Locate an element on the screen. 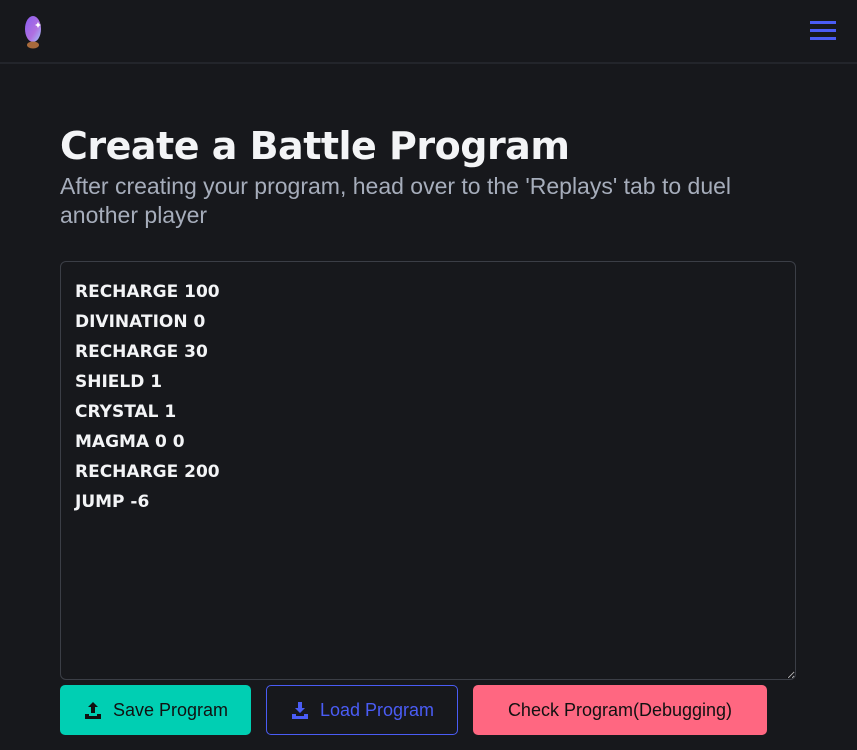 This screenshot has width=857, height=750. save-program-button: Save Program is located at coordinates (155, 710).